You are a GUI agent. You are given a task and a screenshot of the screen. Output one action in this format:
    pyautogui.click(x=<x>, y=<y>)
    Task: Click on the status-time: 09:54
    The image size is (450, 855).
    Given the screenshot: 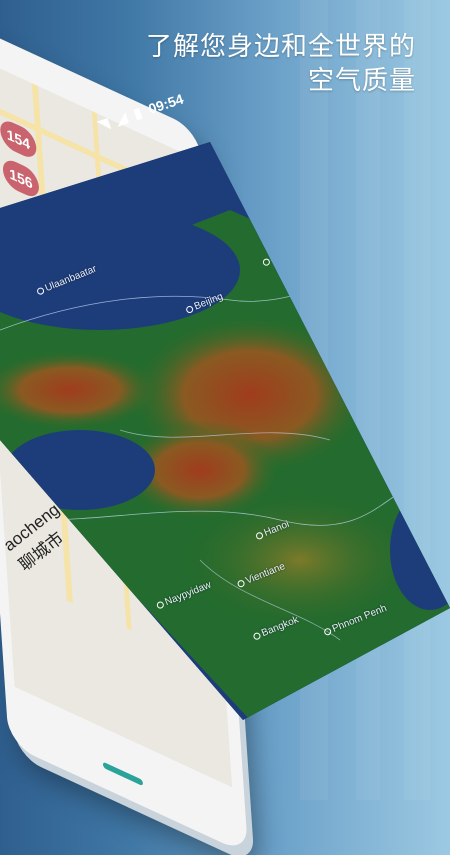 What is the action you would take?
    pyautogui.click(x=166, y=103)
    